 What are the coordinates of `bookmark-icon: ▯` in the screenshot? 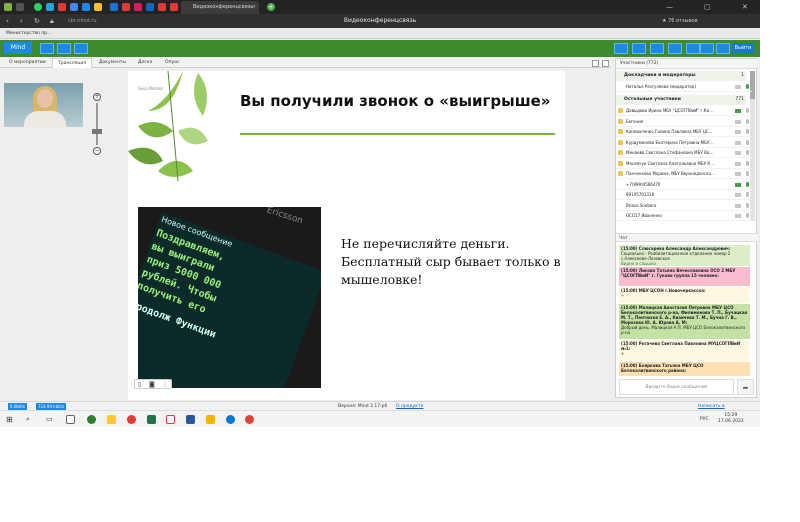 It's located at (139, 384).